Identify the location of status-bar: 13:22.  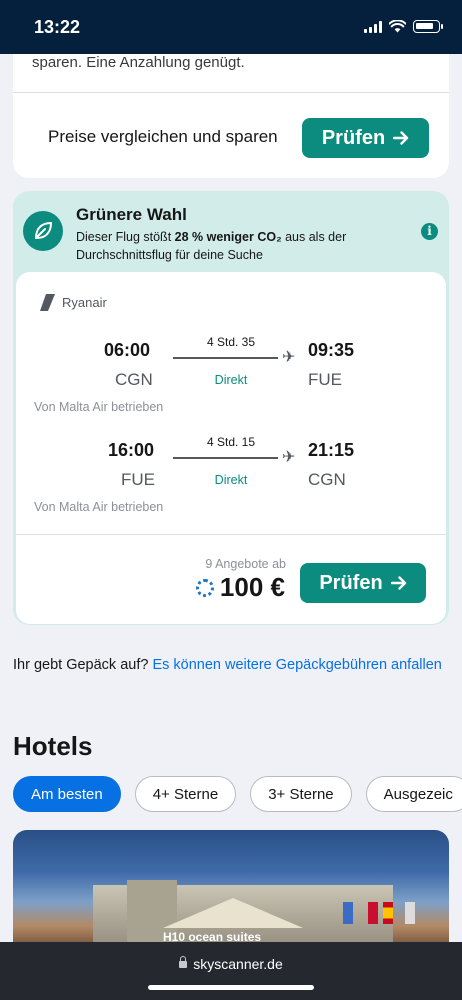
(231, 27).